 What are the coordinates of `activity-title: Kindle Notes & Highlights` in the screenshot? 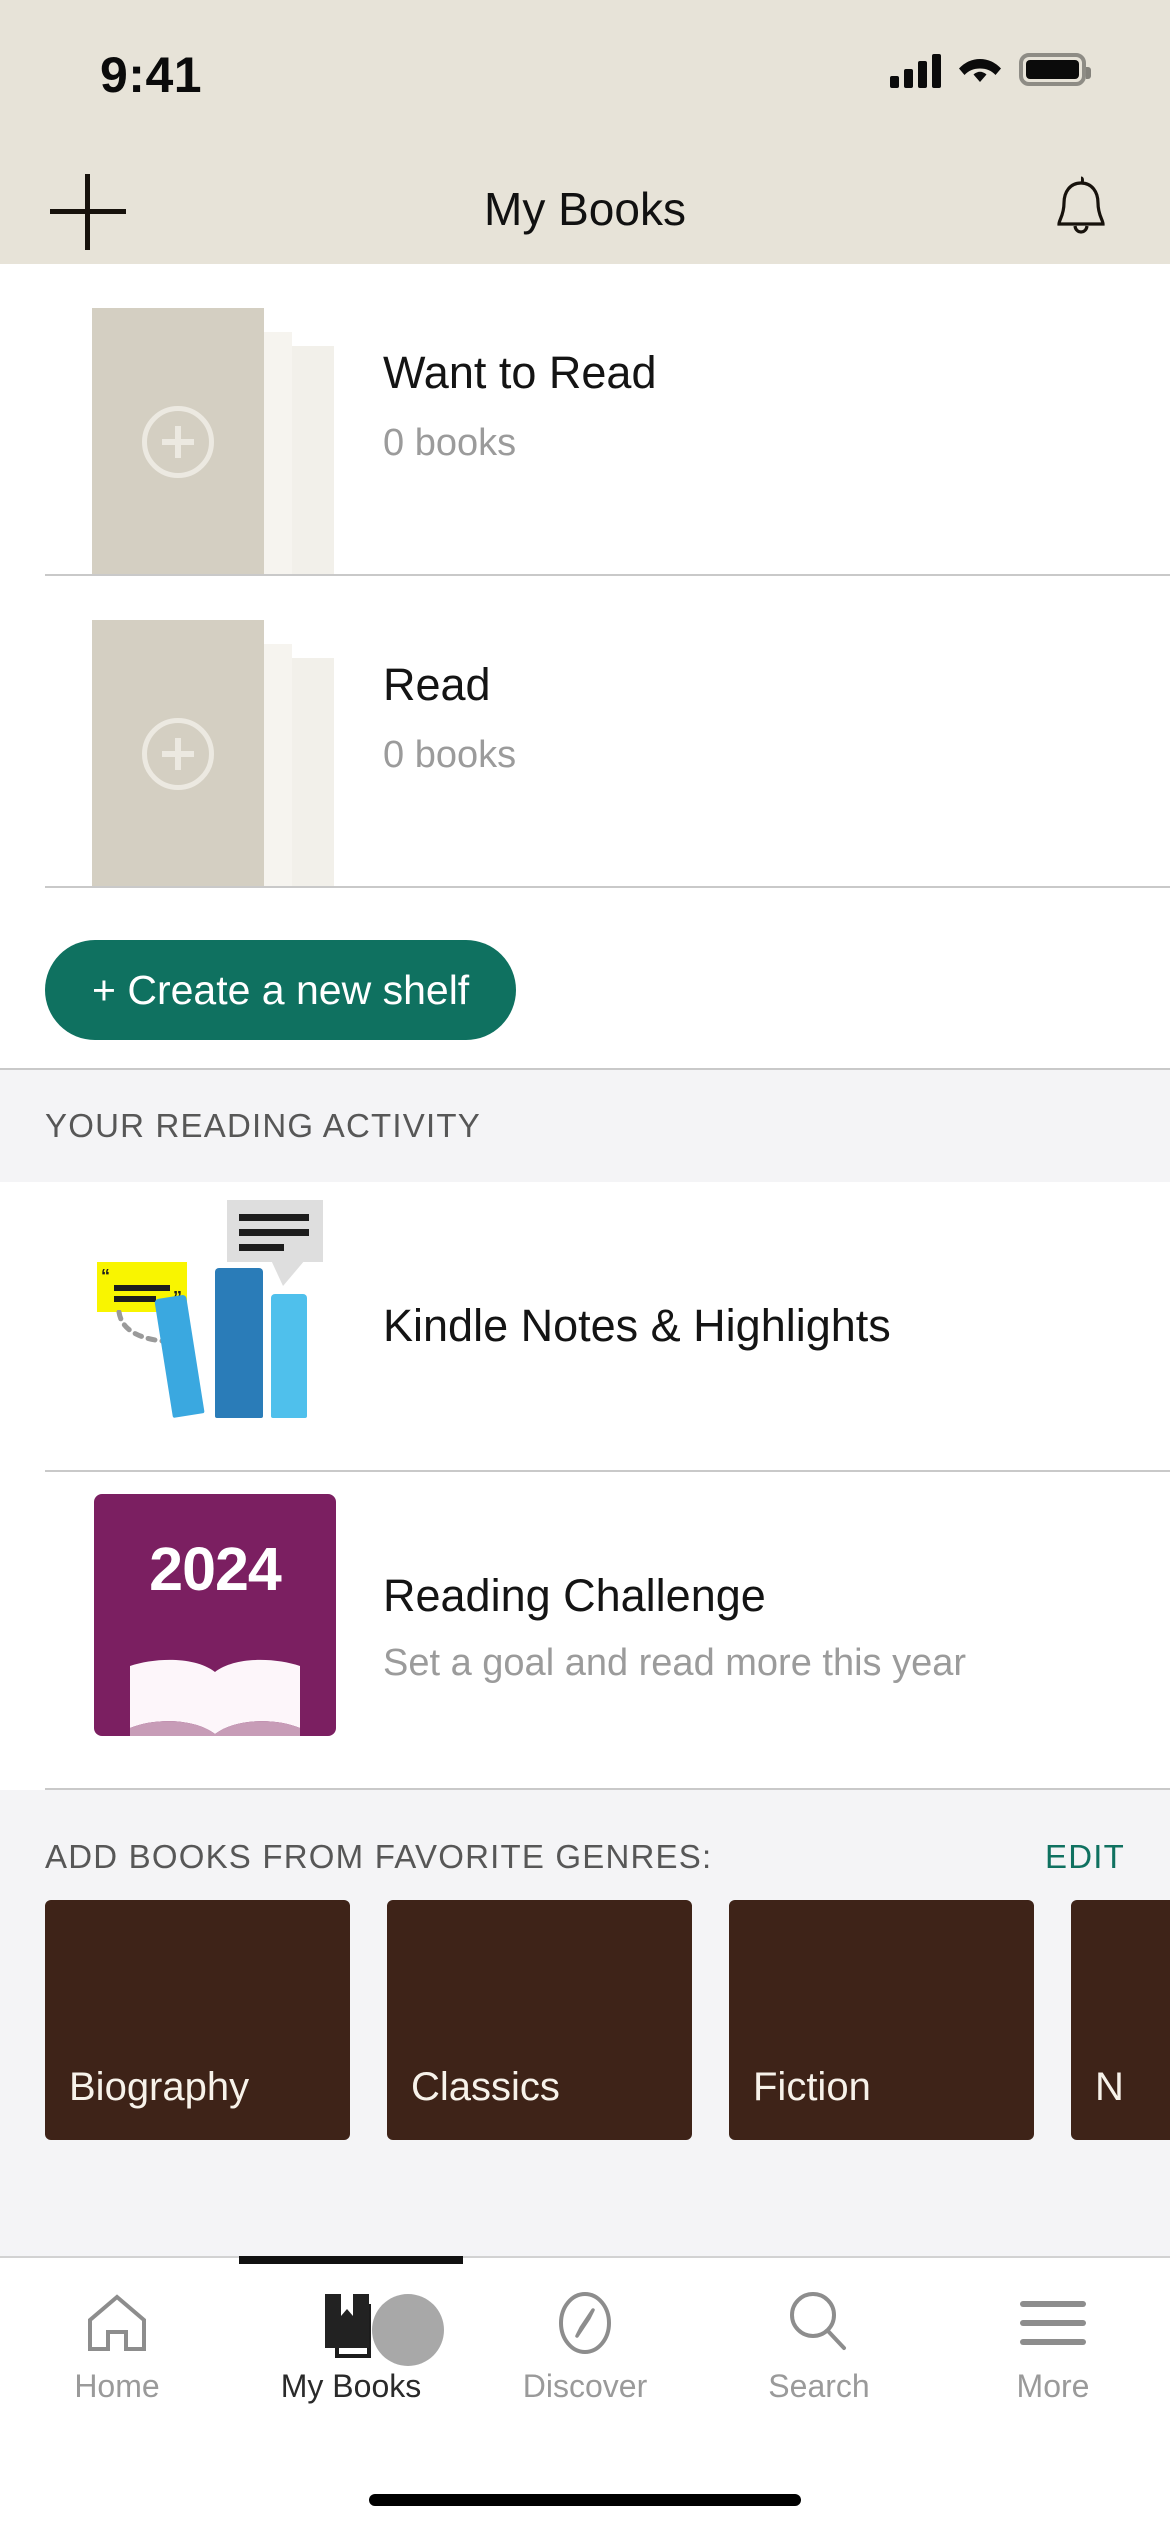 It's located at (637, 1325).